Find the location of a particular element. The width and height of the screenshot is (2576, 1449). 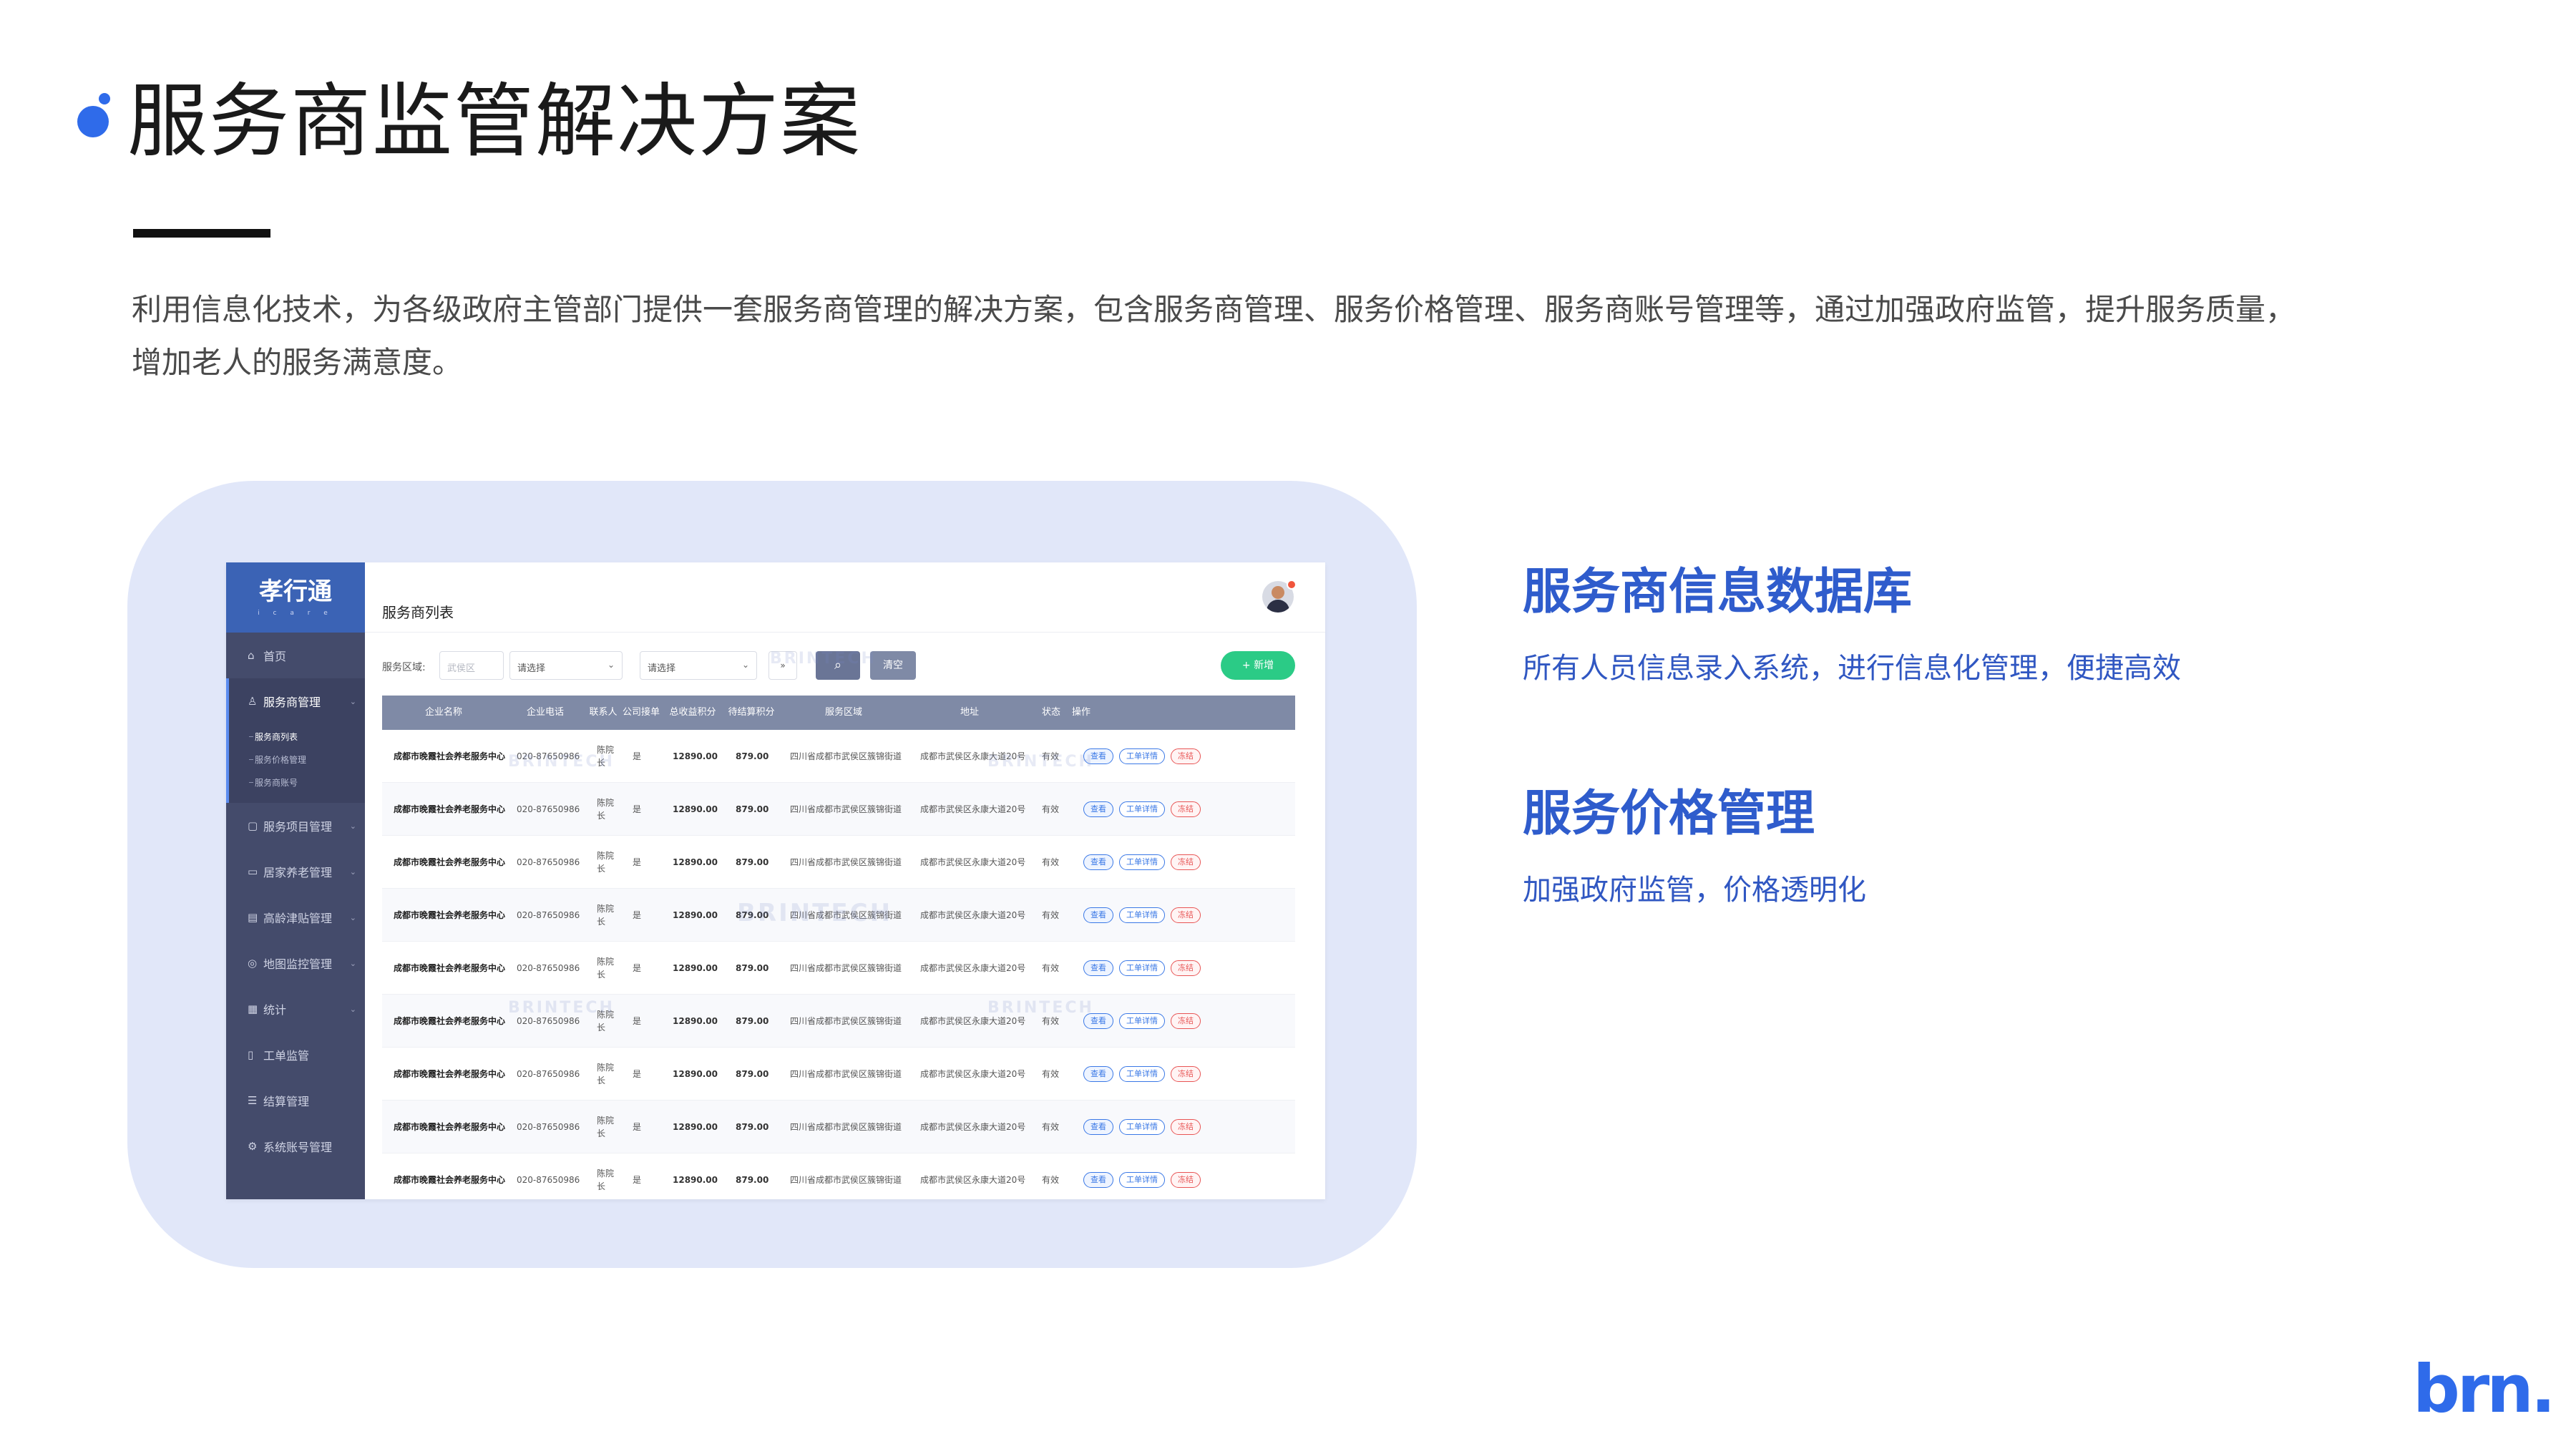

add-button: + 新增 is located at coordinates (1258, 665).